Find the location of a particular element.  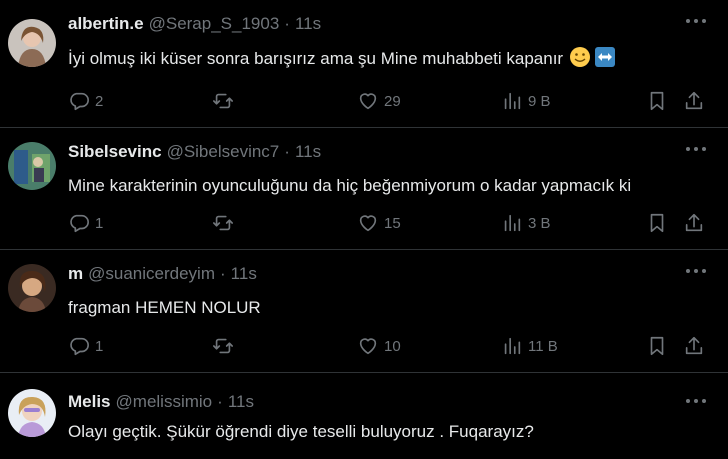

views-button: 9 B is located at coordinates (526, 101).